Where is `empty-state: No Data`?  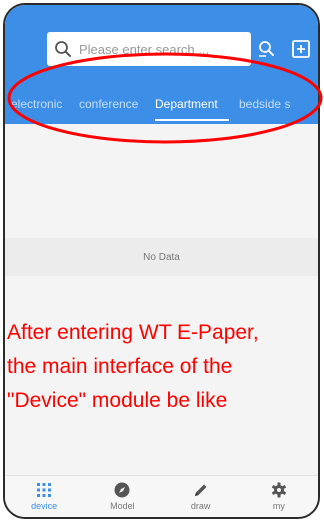
empty-state: No Data is located at coordinates (161, 257).